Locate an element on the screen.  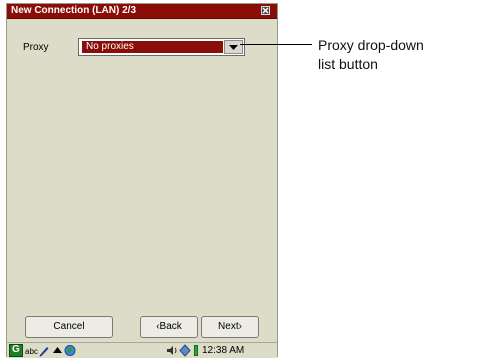
window-title: New Connection (LAN) 2/3 is located at coordinates (74, 10).